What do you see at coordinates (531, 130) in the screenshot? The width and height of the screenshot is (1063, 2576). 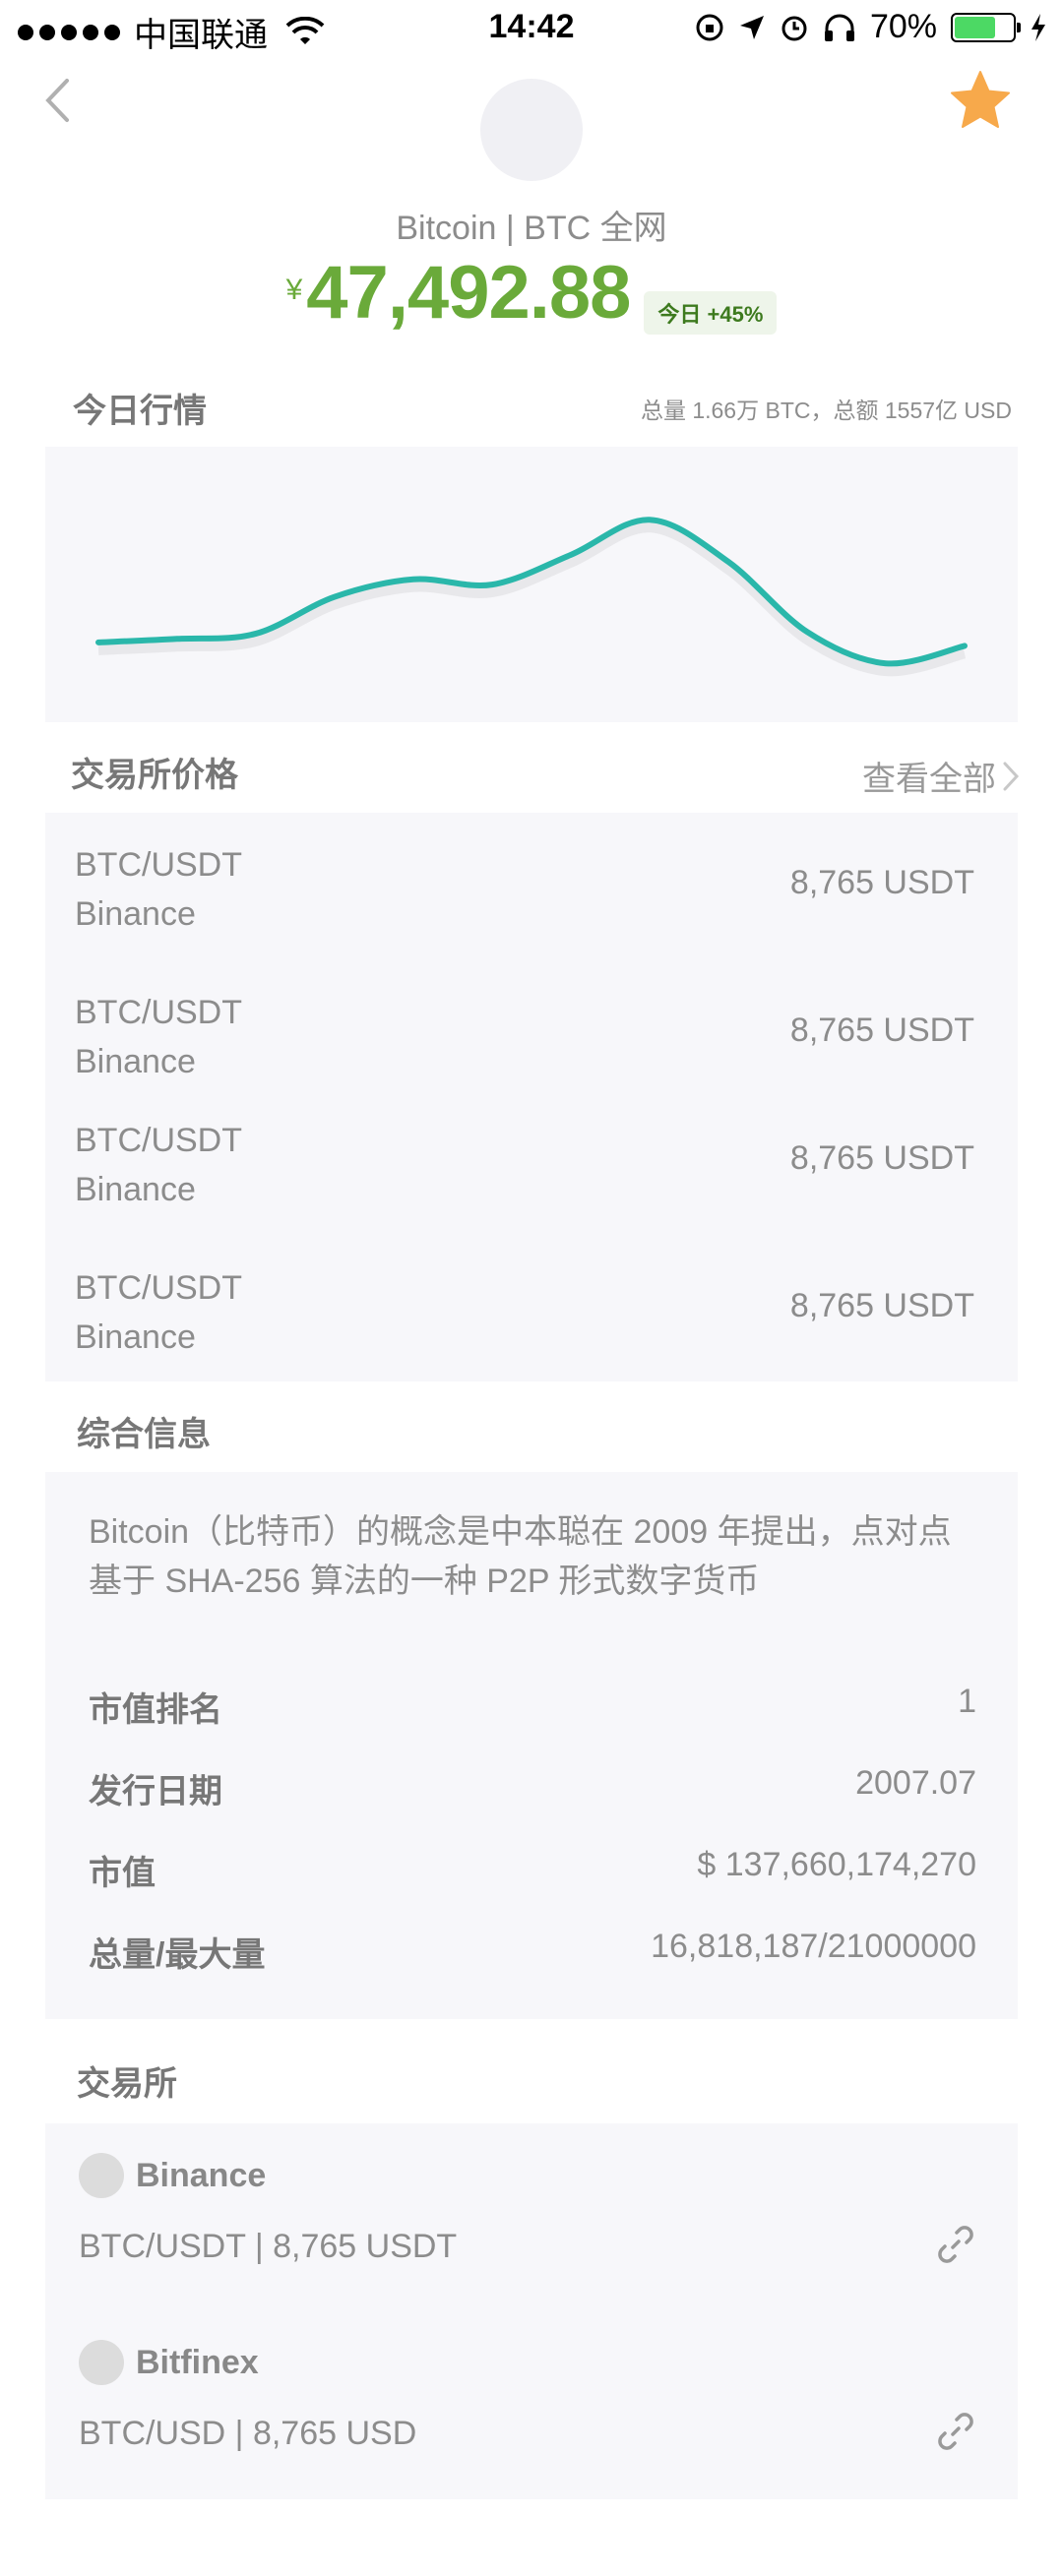 I see `coin-logo` at bounding box center [531, 130].